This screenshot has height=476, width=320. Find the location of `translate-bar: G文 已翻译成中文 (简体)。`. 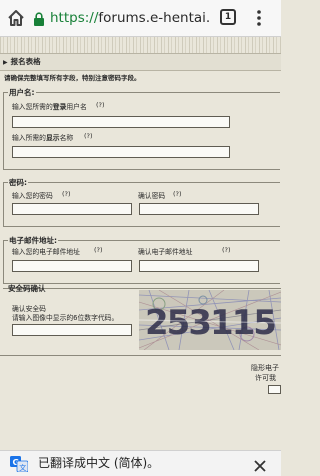

translate-bar: G文 已翻译成中文 (简体)。 is located at coordinates (140, 463).